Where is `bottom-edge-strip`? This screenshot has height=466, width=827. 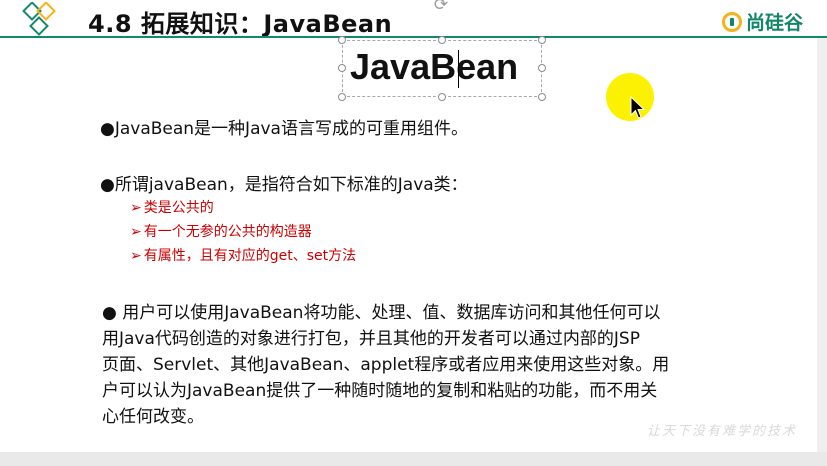 bottom-edge-strip is located at coordinates (413, 459).